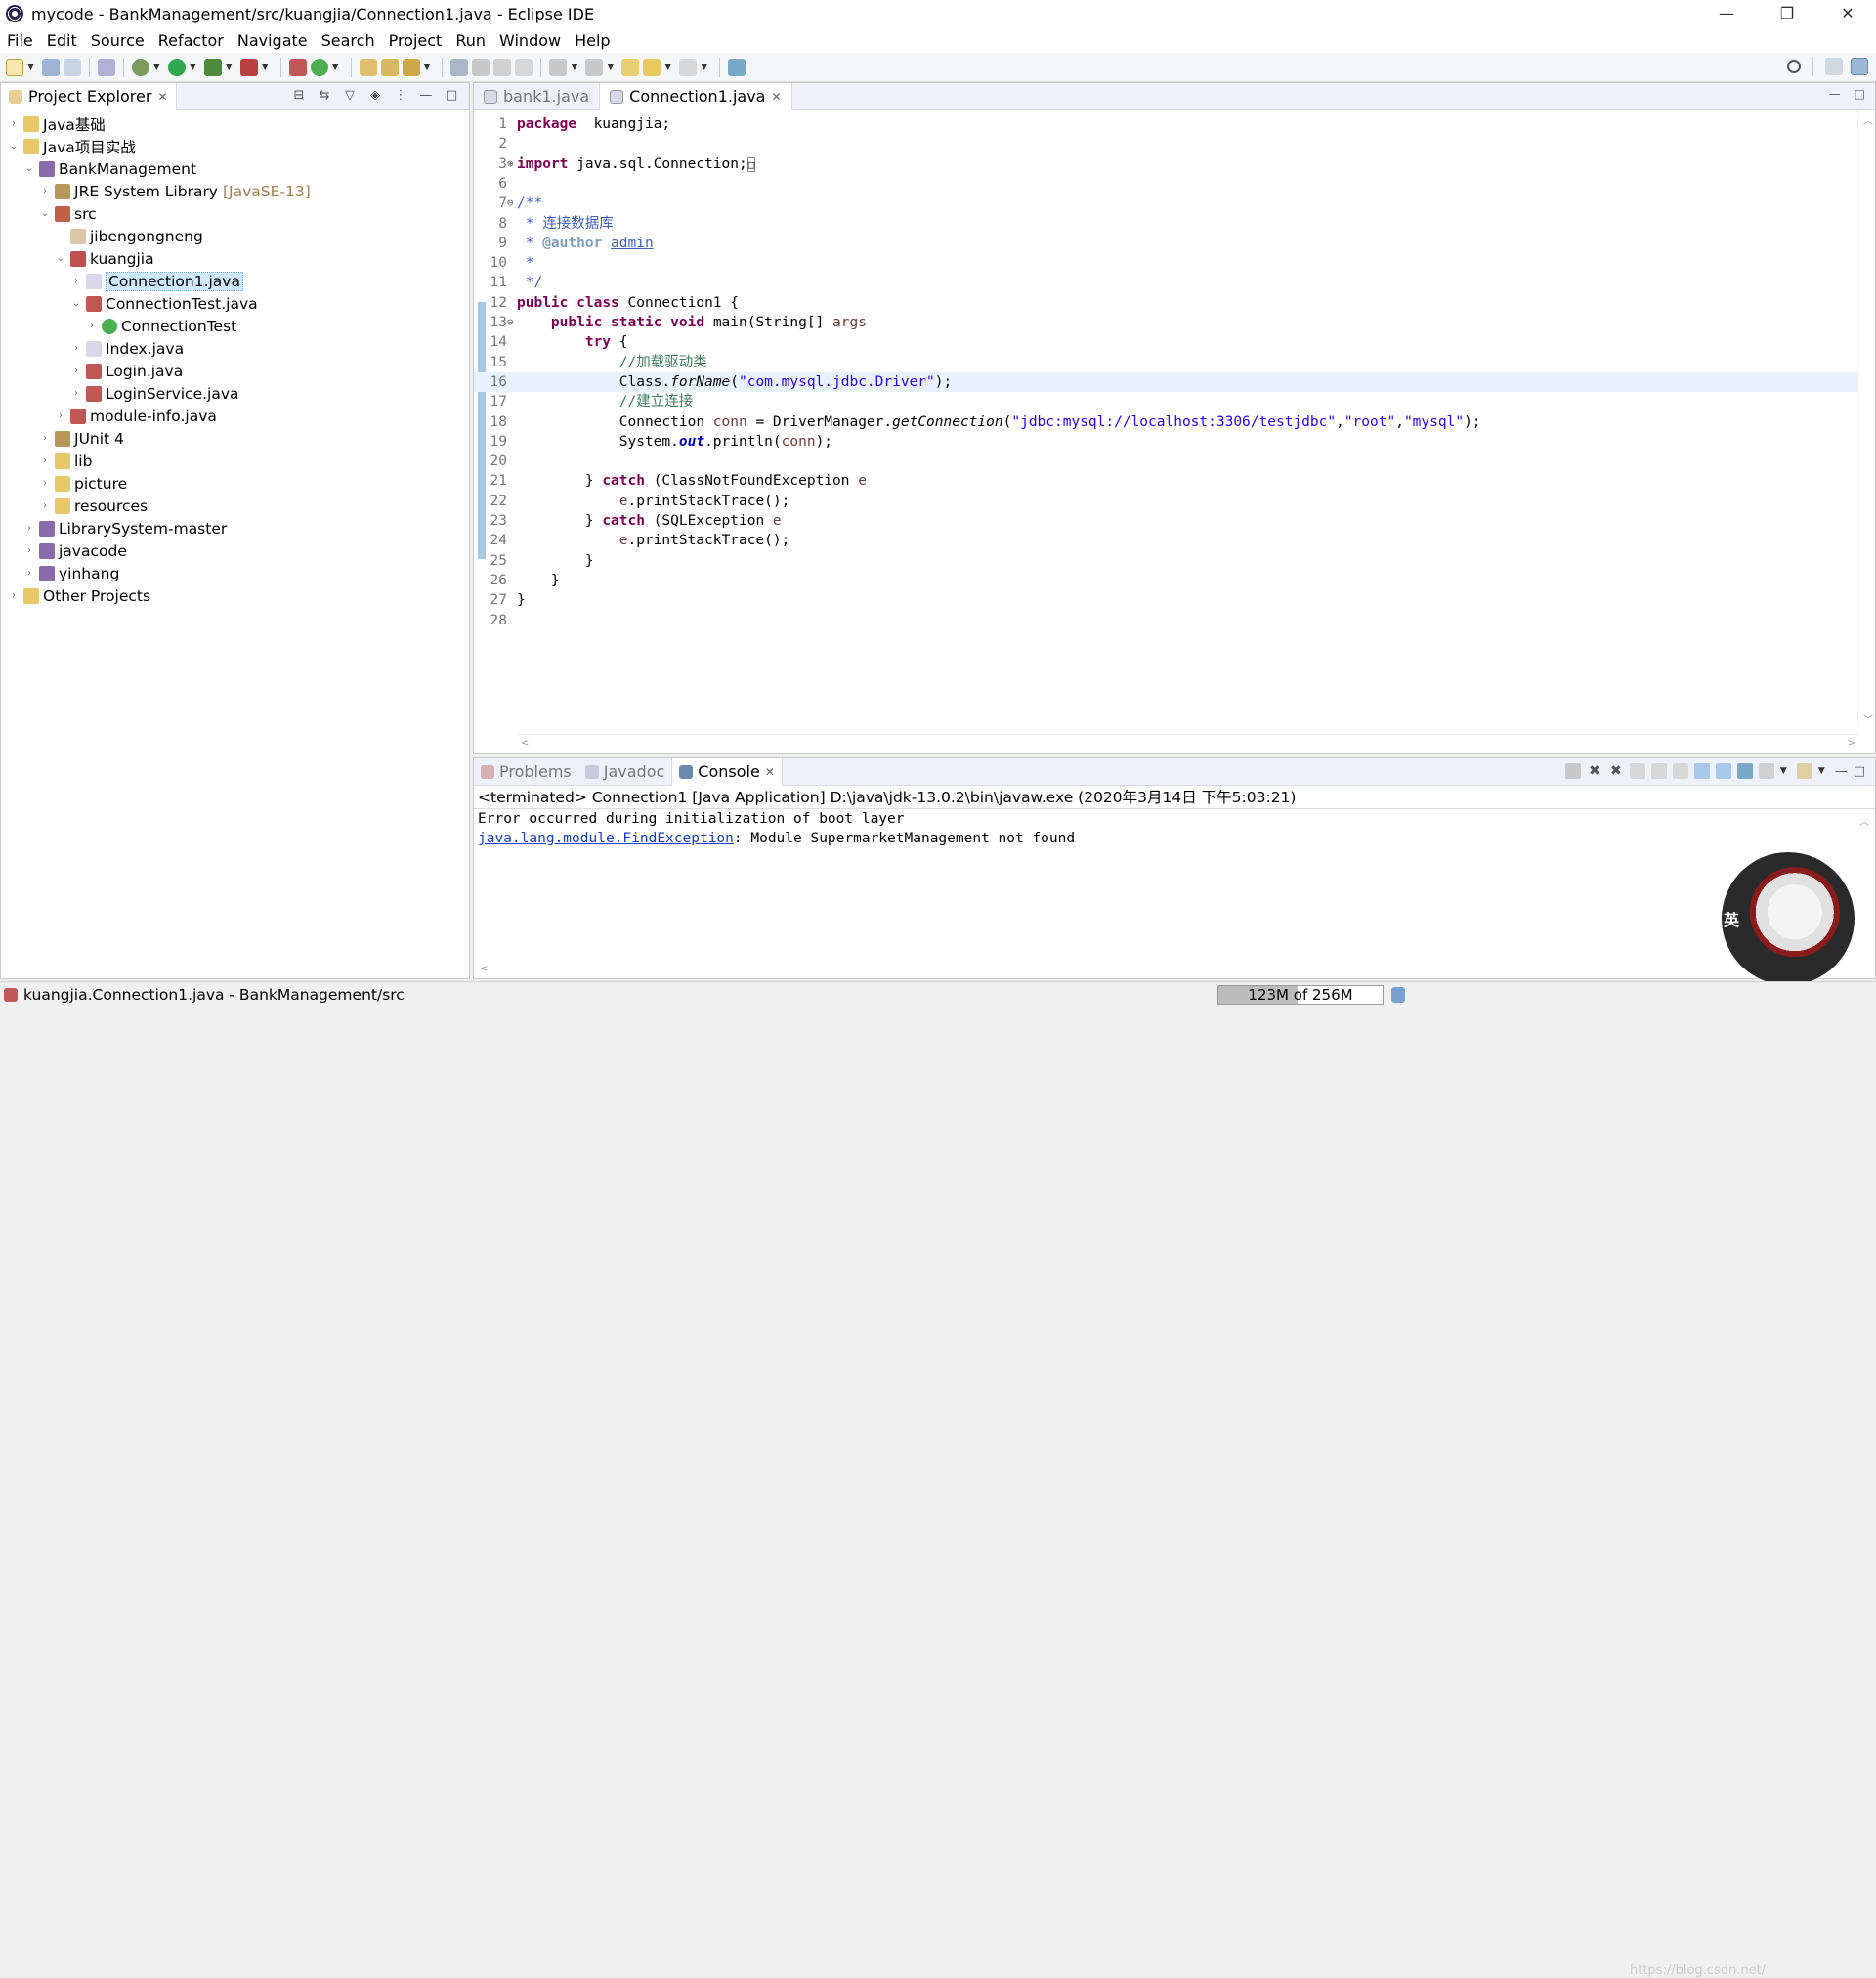 The height and width of the screenshot is (1978, 1876). Describe the element at coordinates (727, 771) in the screenshot. I see `tab-console: Console ✕` at that location.